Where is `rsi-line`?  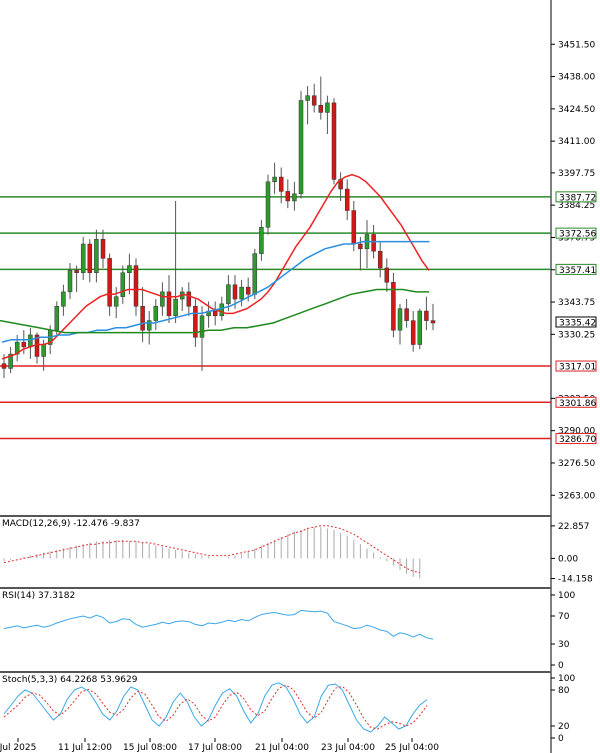
rsi-line is located at coordinates (218, 624).